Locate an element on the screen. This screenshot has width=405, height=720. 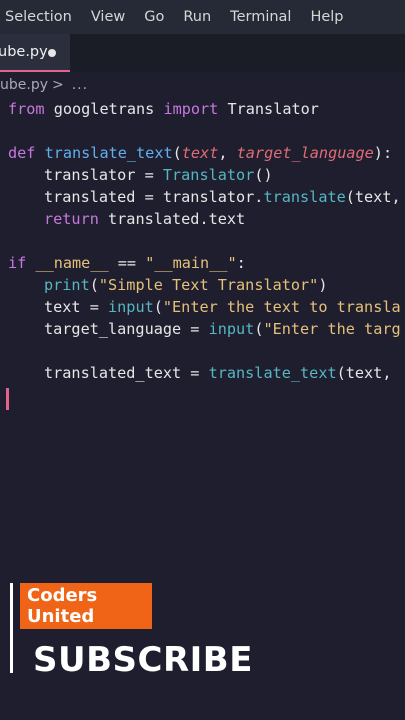
tab-bar: ube.py is located at coordinates (202, 53).